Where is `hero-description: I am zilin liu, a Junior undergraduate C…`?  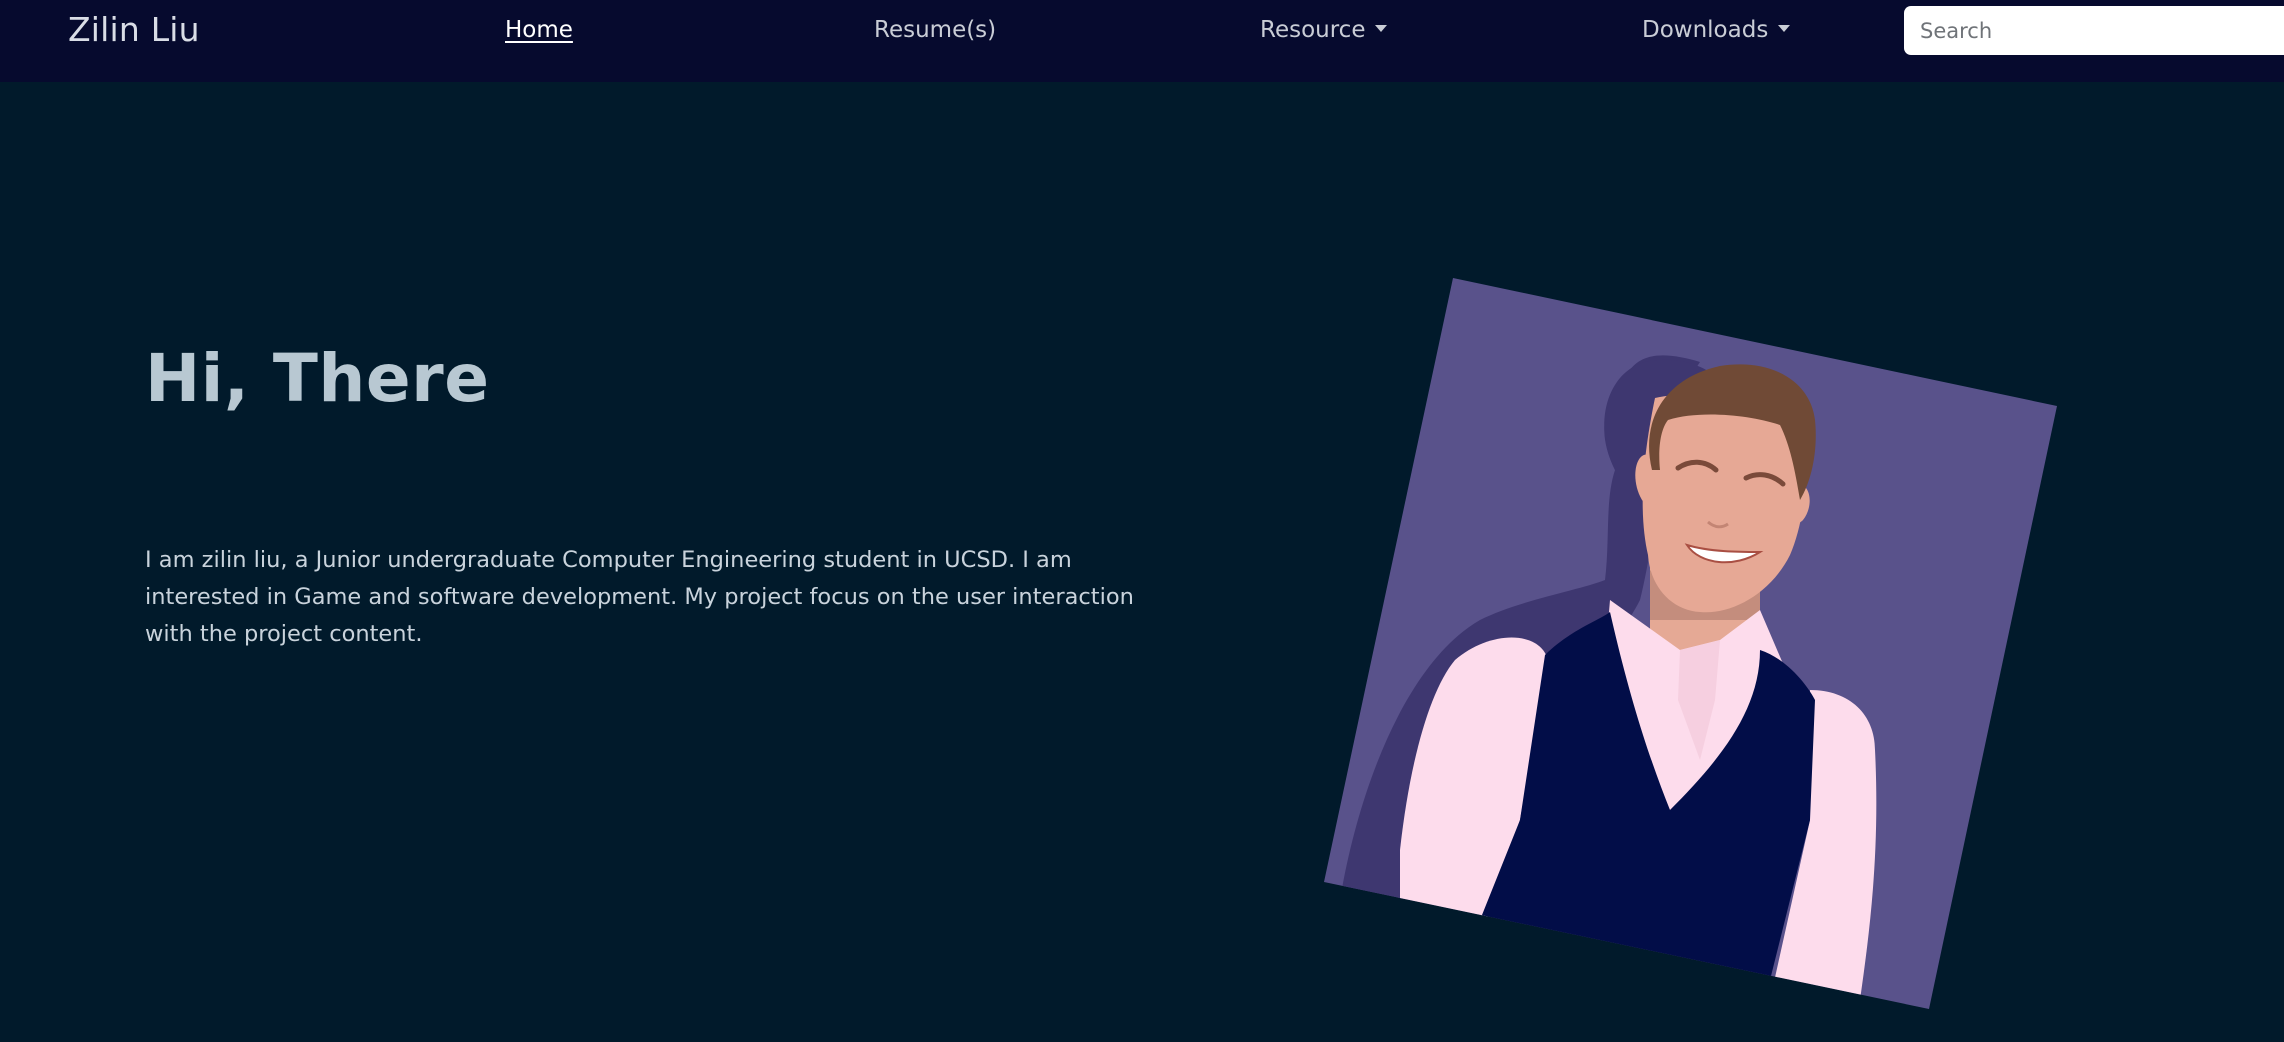 hero-description: I am zilin liu, a Junior undergraduate C… is located at coordinates (639, 597).